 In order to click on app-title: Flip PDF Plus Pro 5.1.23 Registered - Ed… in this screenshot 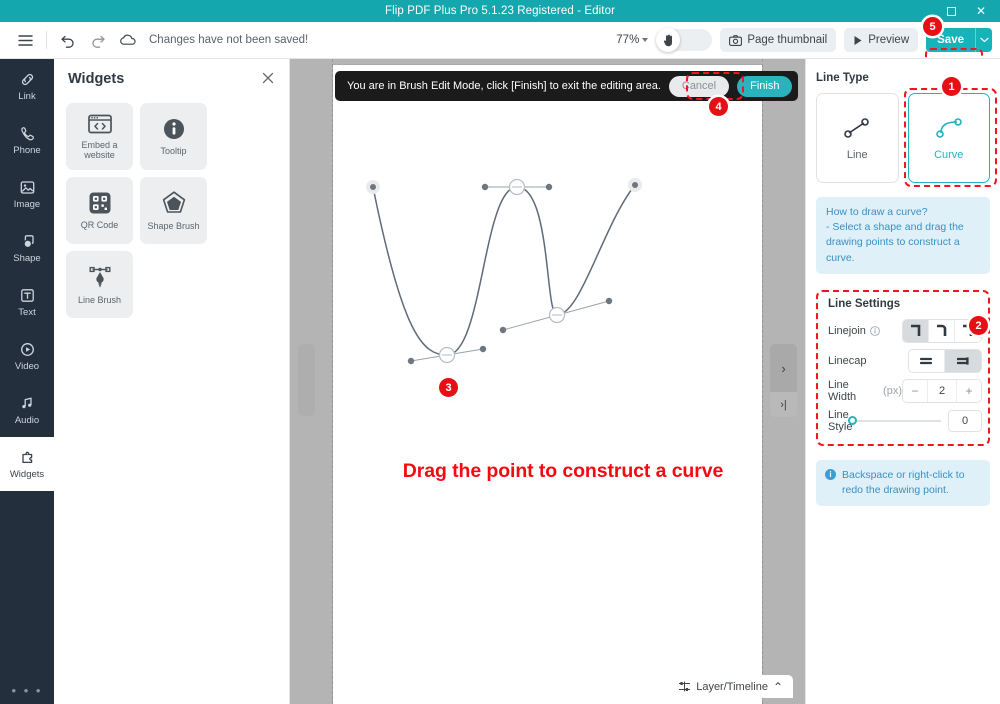, I will do `click(500, 11)`.